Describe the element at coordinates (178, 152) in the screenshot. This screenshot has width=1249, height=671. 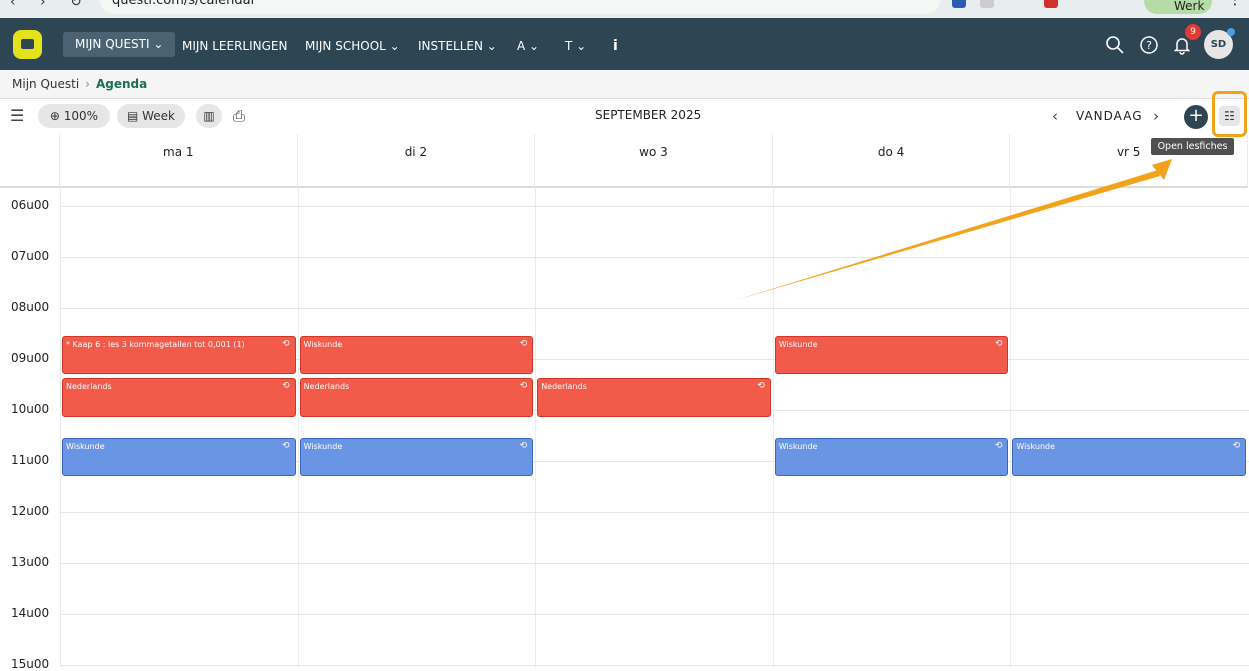
I see `day-header-label: ma 1` at that location.